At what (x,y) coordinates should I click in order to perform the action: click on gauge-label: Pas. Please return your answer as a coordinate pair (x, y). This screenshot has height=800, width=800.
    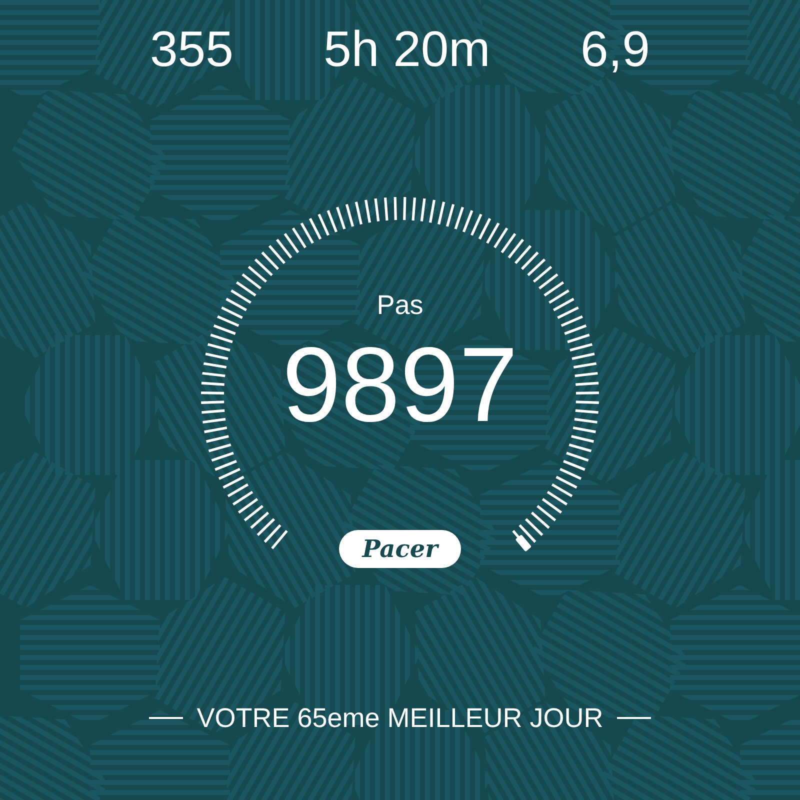
    Looking at the image, I should click on (400, 305).